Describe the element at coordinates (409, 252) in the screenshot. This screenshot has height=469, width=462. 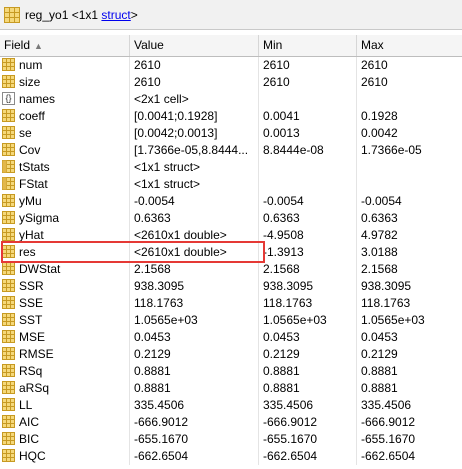
I see `max-cell: 3.0188` at that location.